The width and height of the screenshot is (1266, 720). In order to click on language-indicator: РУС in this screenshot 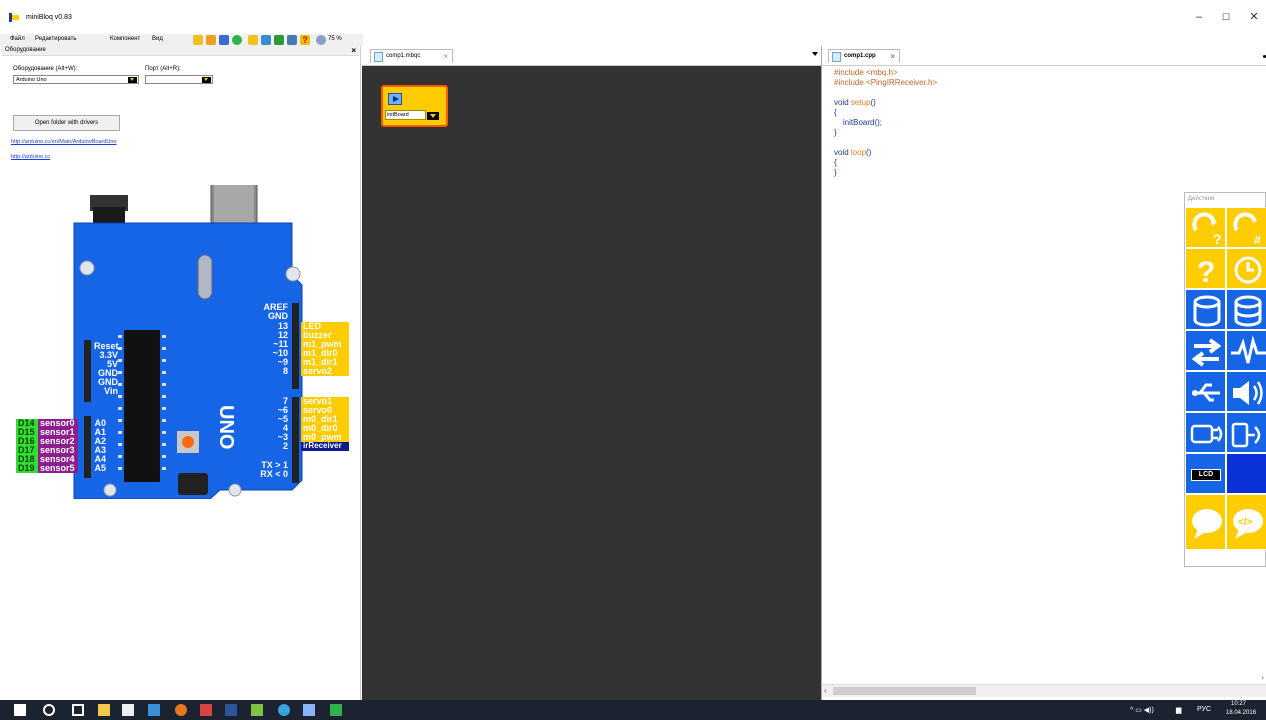, I will do `click(1204, 709)`.